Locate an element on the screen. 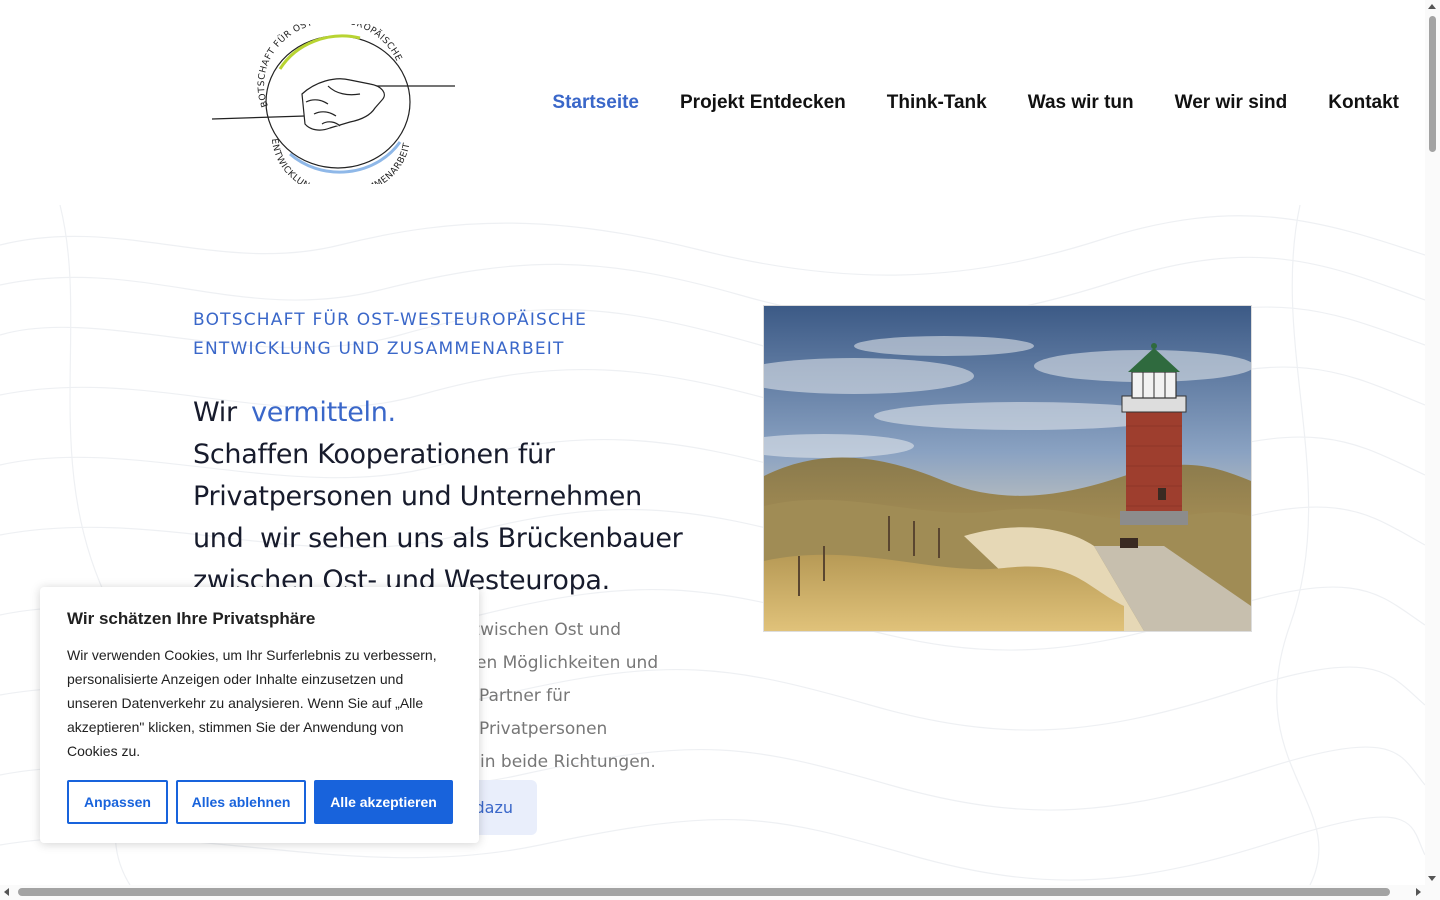 This screenshot has height=900, width=1440. headline-line-3: Privatpersonen und Unternehmen is located at coordinates (417, 496).